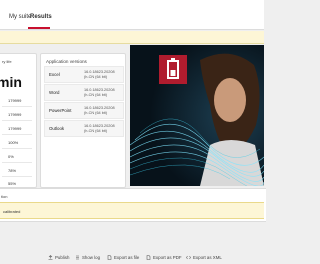 The image size is (320, 264). I want to click on logo, so click(173, 69).